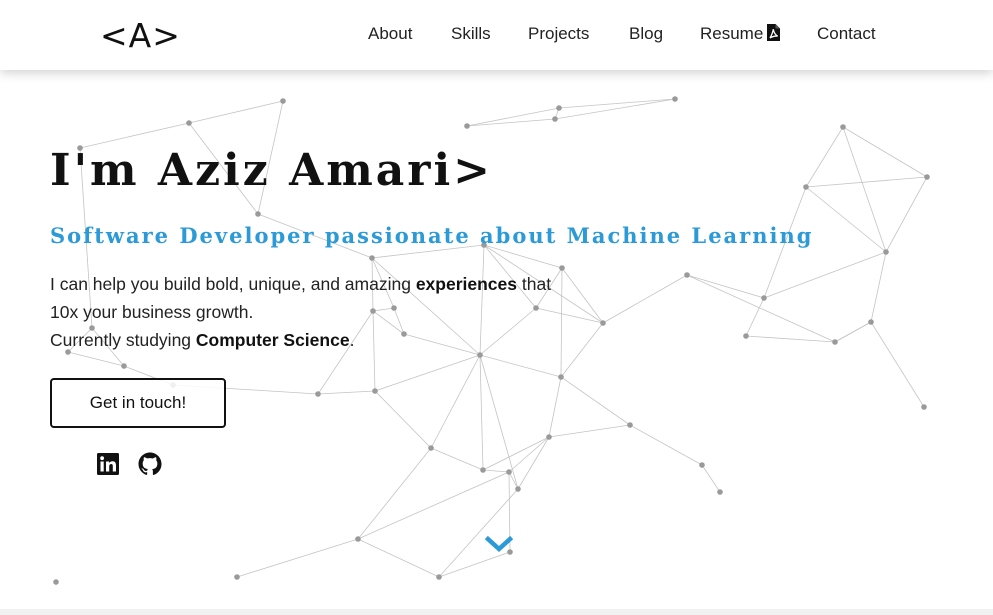 The width and height of the screenshot is (993, 615). I want to click on nav-contact: Contact, so click(846, 34).